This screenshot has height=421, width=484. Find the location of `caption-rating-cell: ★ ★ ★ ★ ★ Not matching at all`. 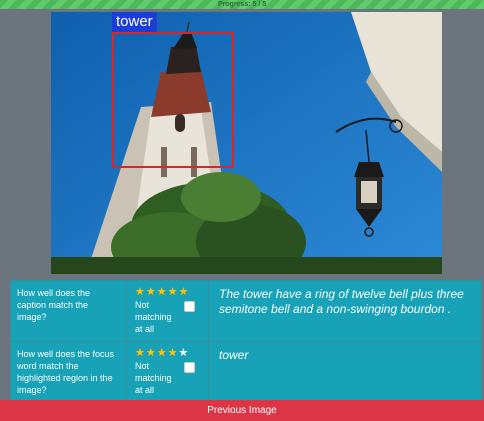

caption-rating-cell: ★ ★ ★ ★ ★ Not matching at all is located at coordinates (167, 311).